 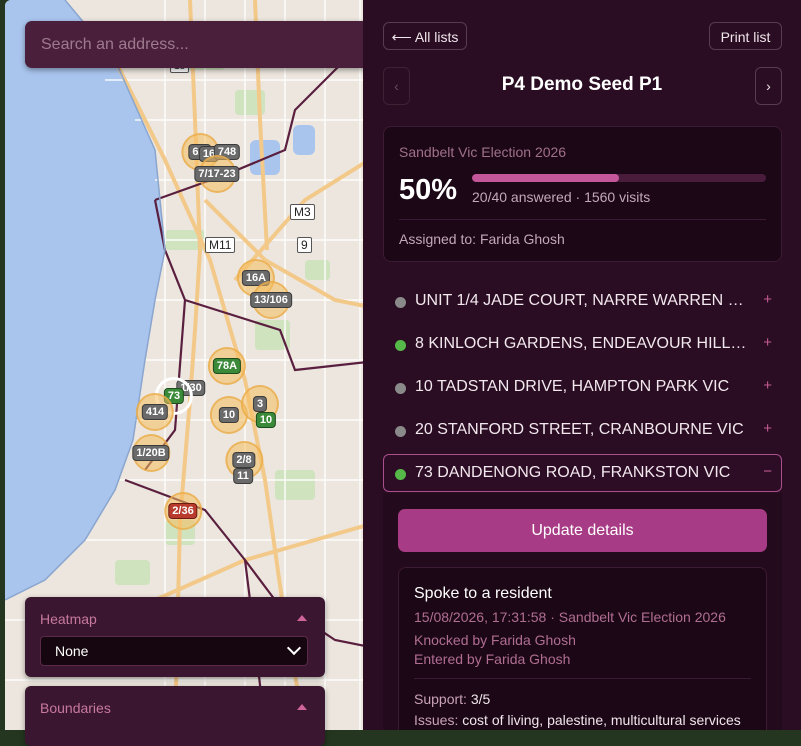 What do you see at coordinates (745, 36) in the screenshot?
I see `print-list-button: Print list` at bounding box center [745, 36].